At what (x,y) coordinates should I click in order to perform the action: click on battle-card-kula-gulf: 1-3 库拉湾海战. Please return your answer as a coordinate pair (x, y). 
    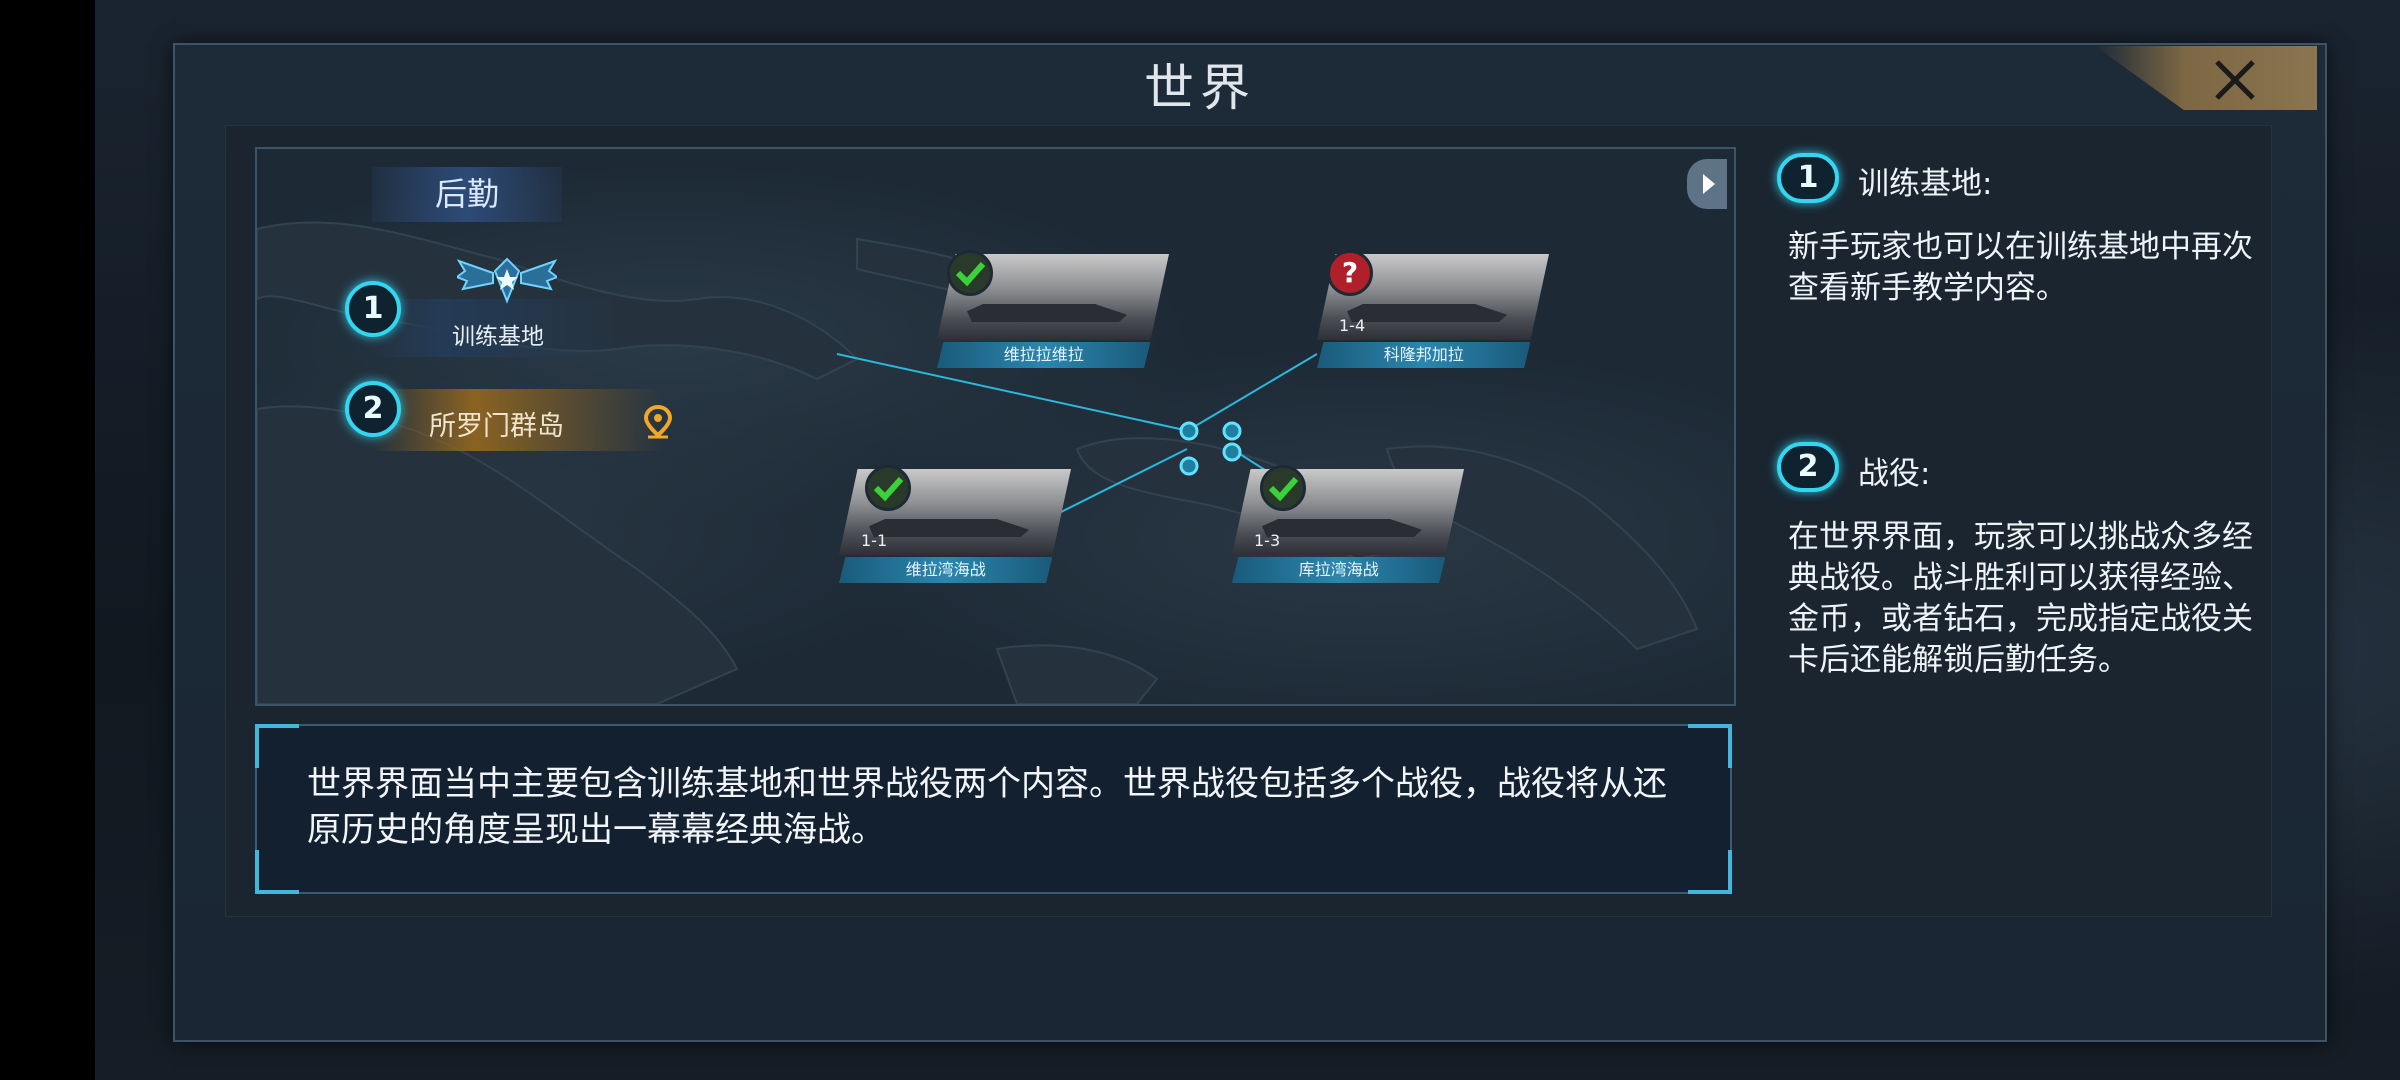
    Looking at the image, I should click on (1348, 526).